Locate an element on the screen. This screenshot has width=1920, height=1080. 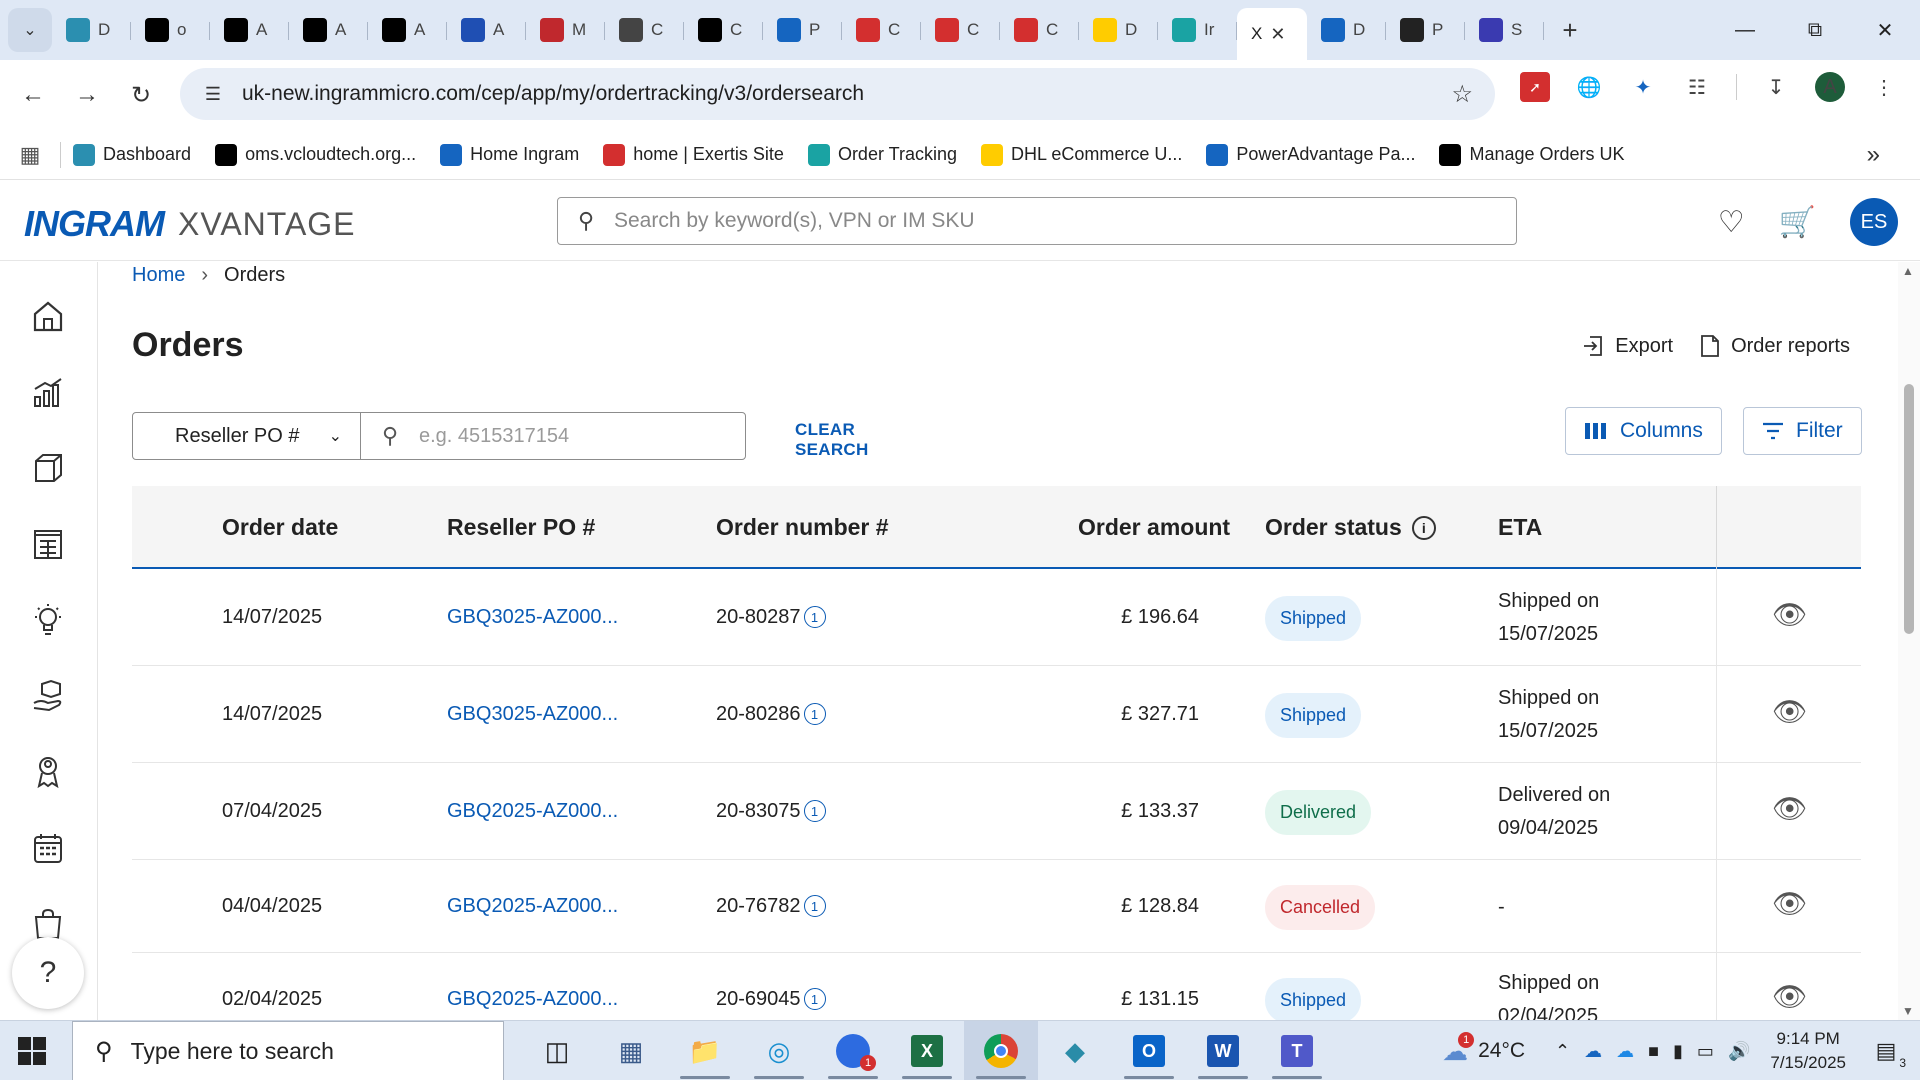
browser-tab: S is located at coordinates (1504, 30).